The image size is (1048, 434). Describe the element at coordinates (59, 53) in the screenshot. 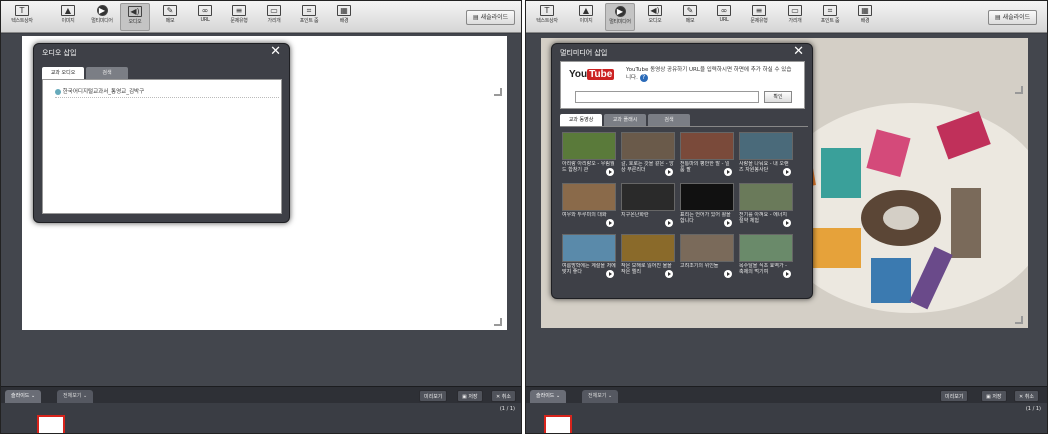

I see `dialog-title: 오디오 삽입` at that location.